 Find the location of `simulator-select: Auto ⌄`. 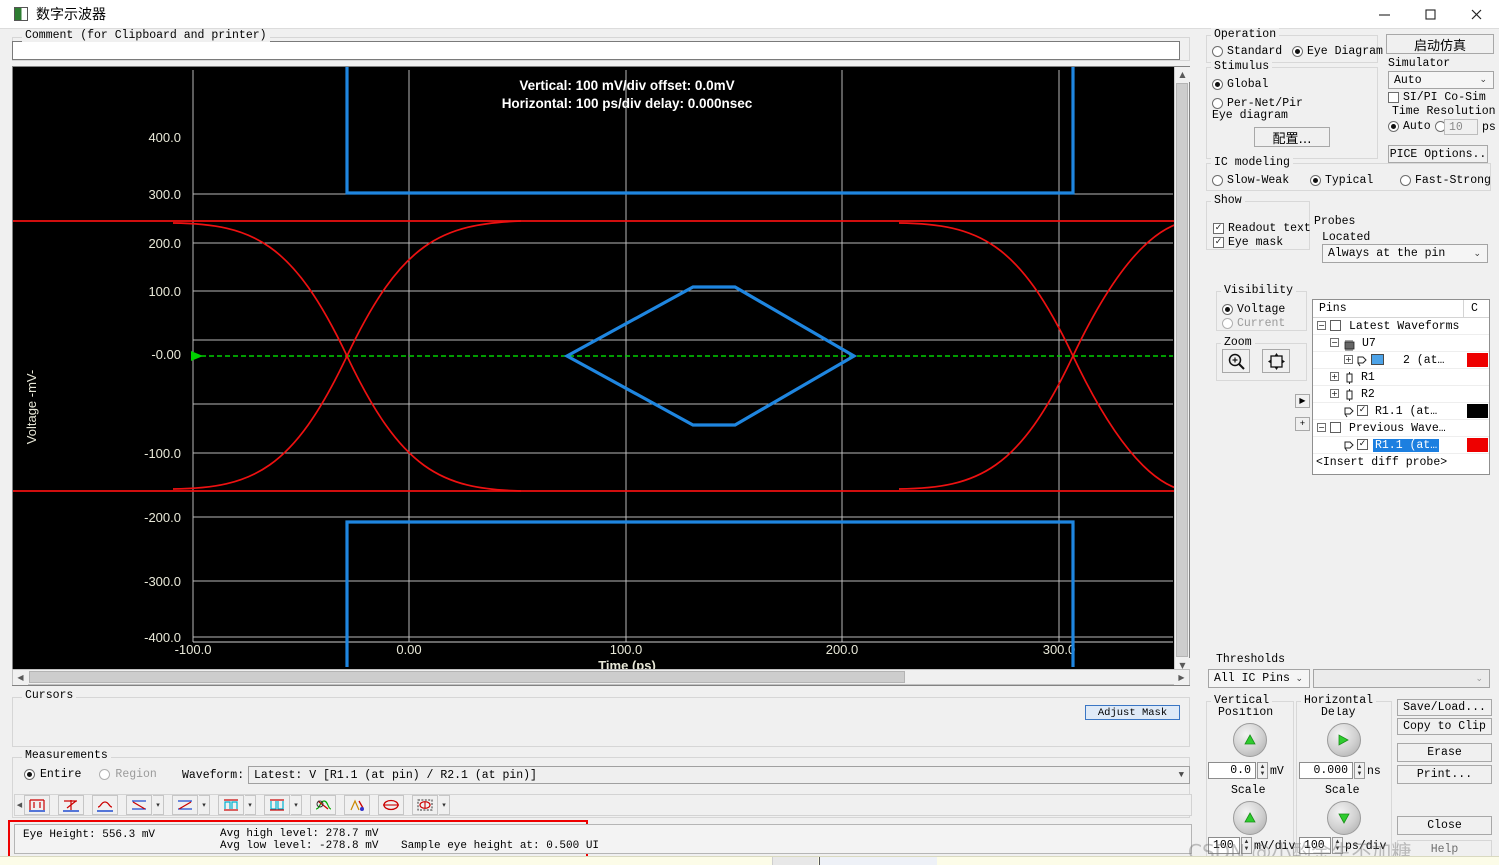

simulator-select: Auto ⌄ is located at coordinates (1441, 80).